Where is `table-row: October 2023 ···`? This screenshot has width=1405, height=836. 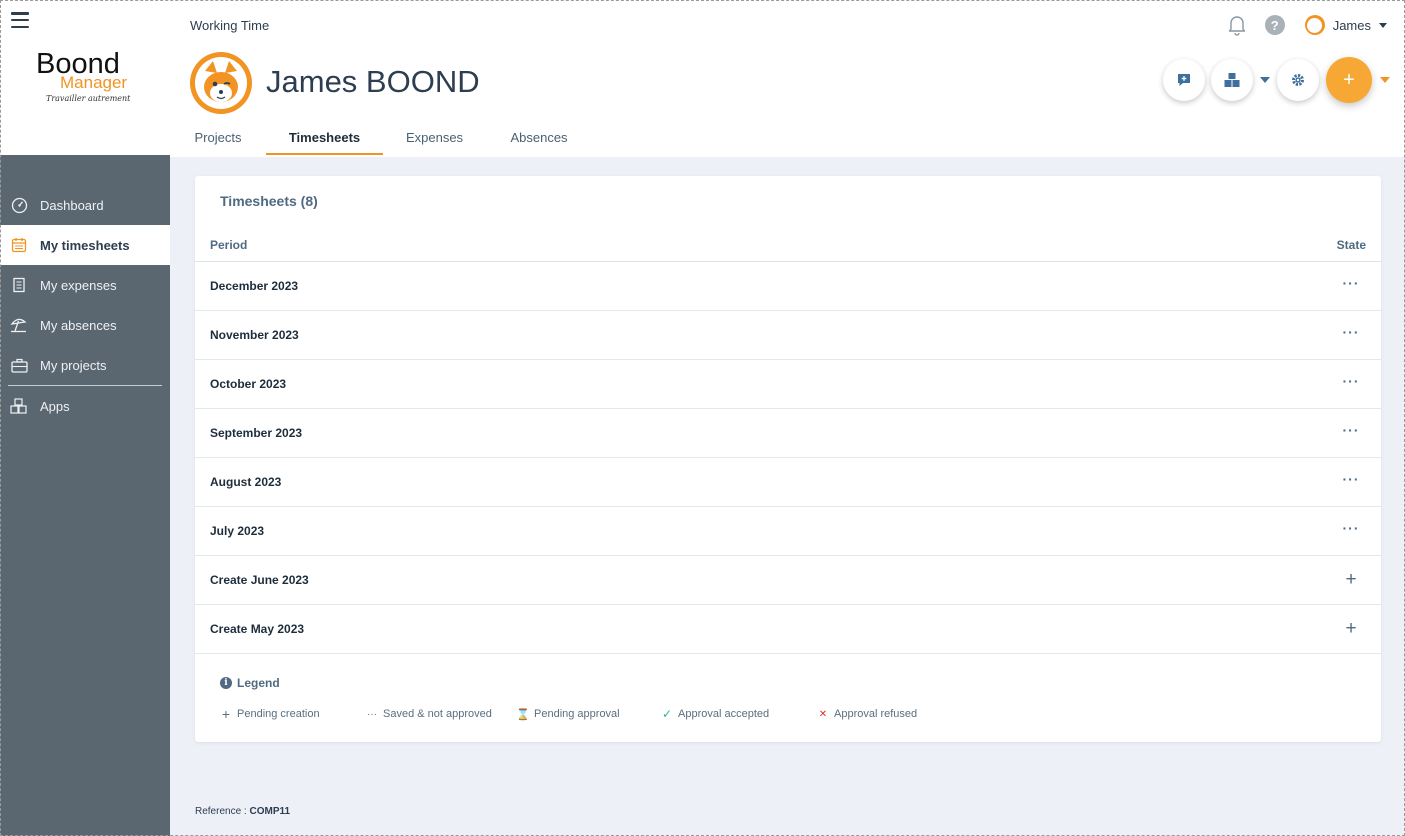 table-row: October 2023 ··· is located at coordinates (788, 384).